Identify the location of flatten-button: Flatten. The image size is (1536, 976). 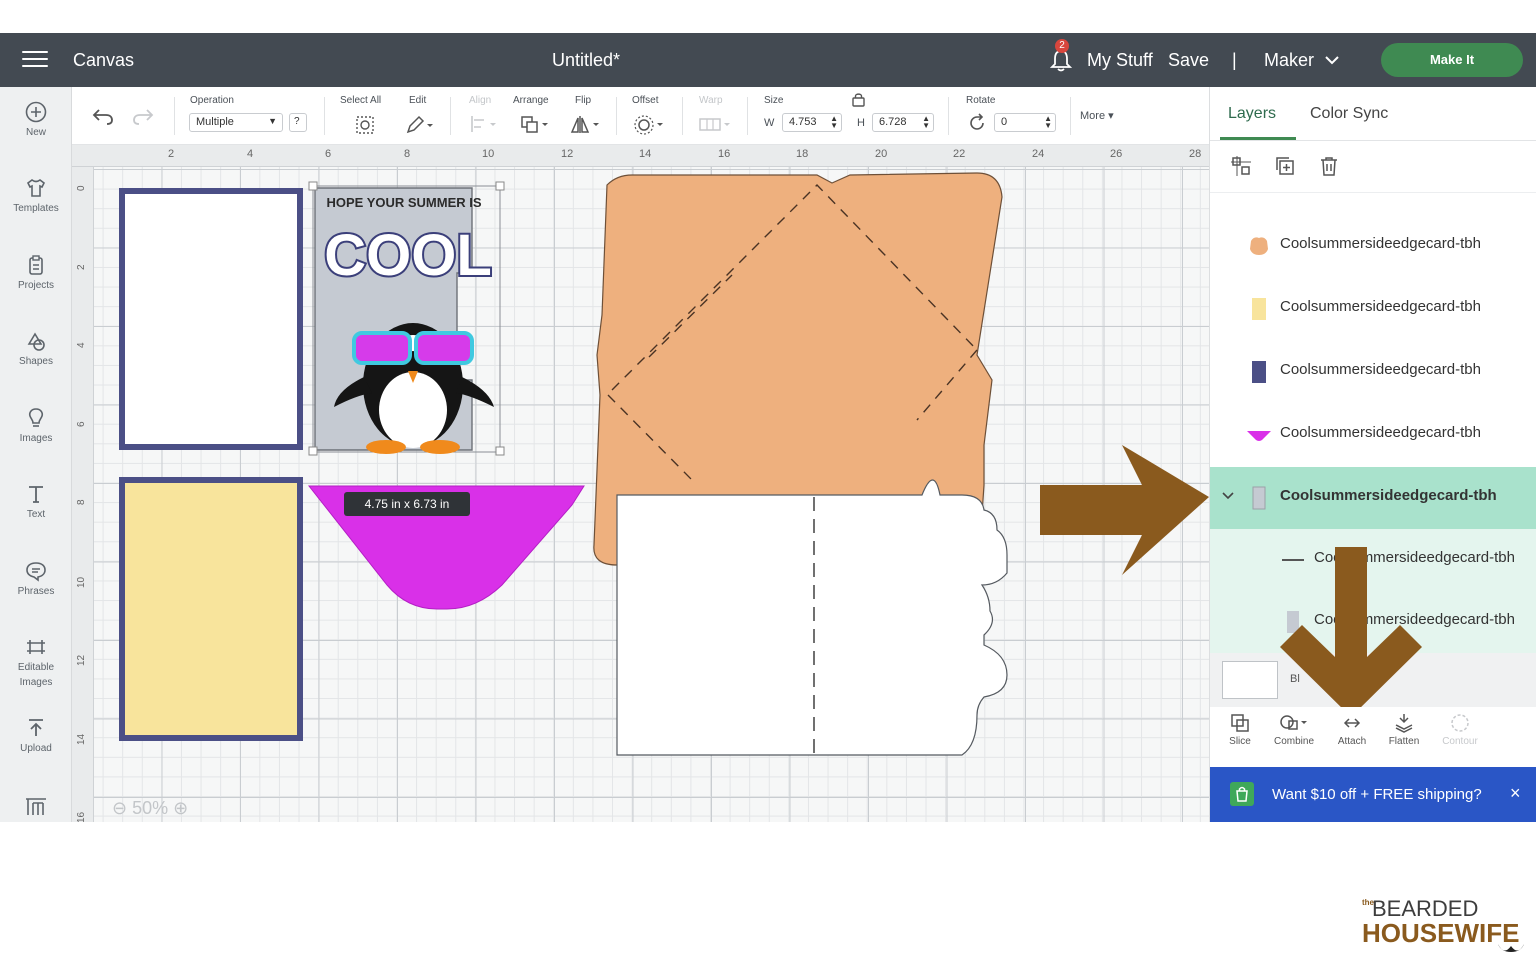
(1404, 730).